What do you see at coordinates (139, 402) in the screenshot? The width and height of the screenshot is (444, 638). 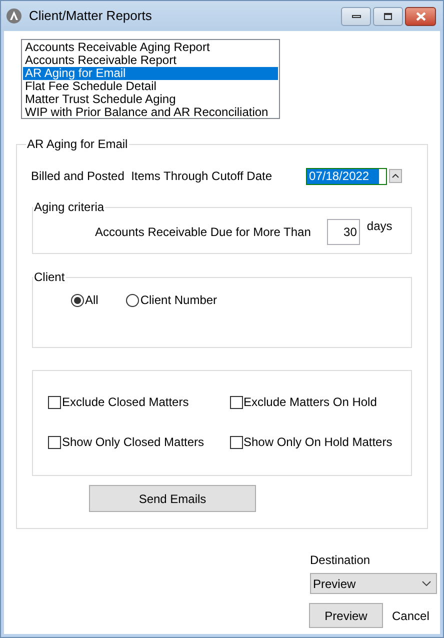 I see `checkbox-option: Exclude Closed Matters` at bounding box center [139, 402].